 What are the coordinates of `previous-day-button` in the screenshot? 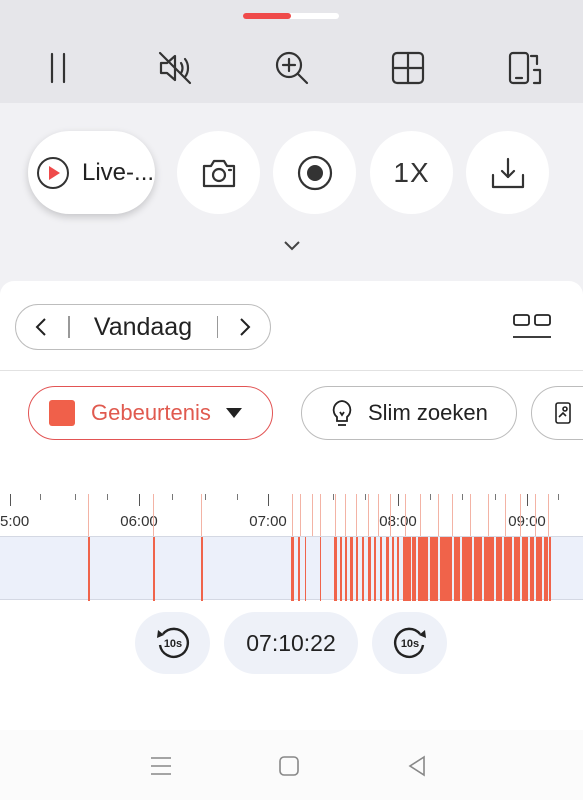 It's located at (42, 327).